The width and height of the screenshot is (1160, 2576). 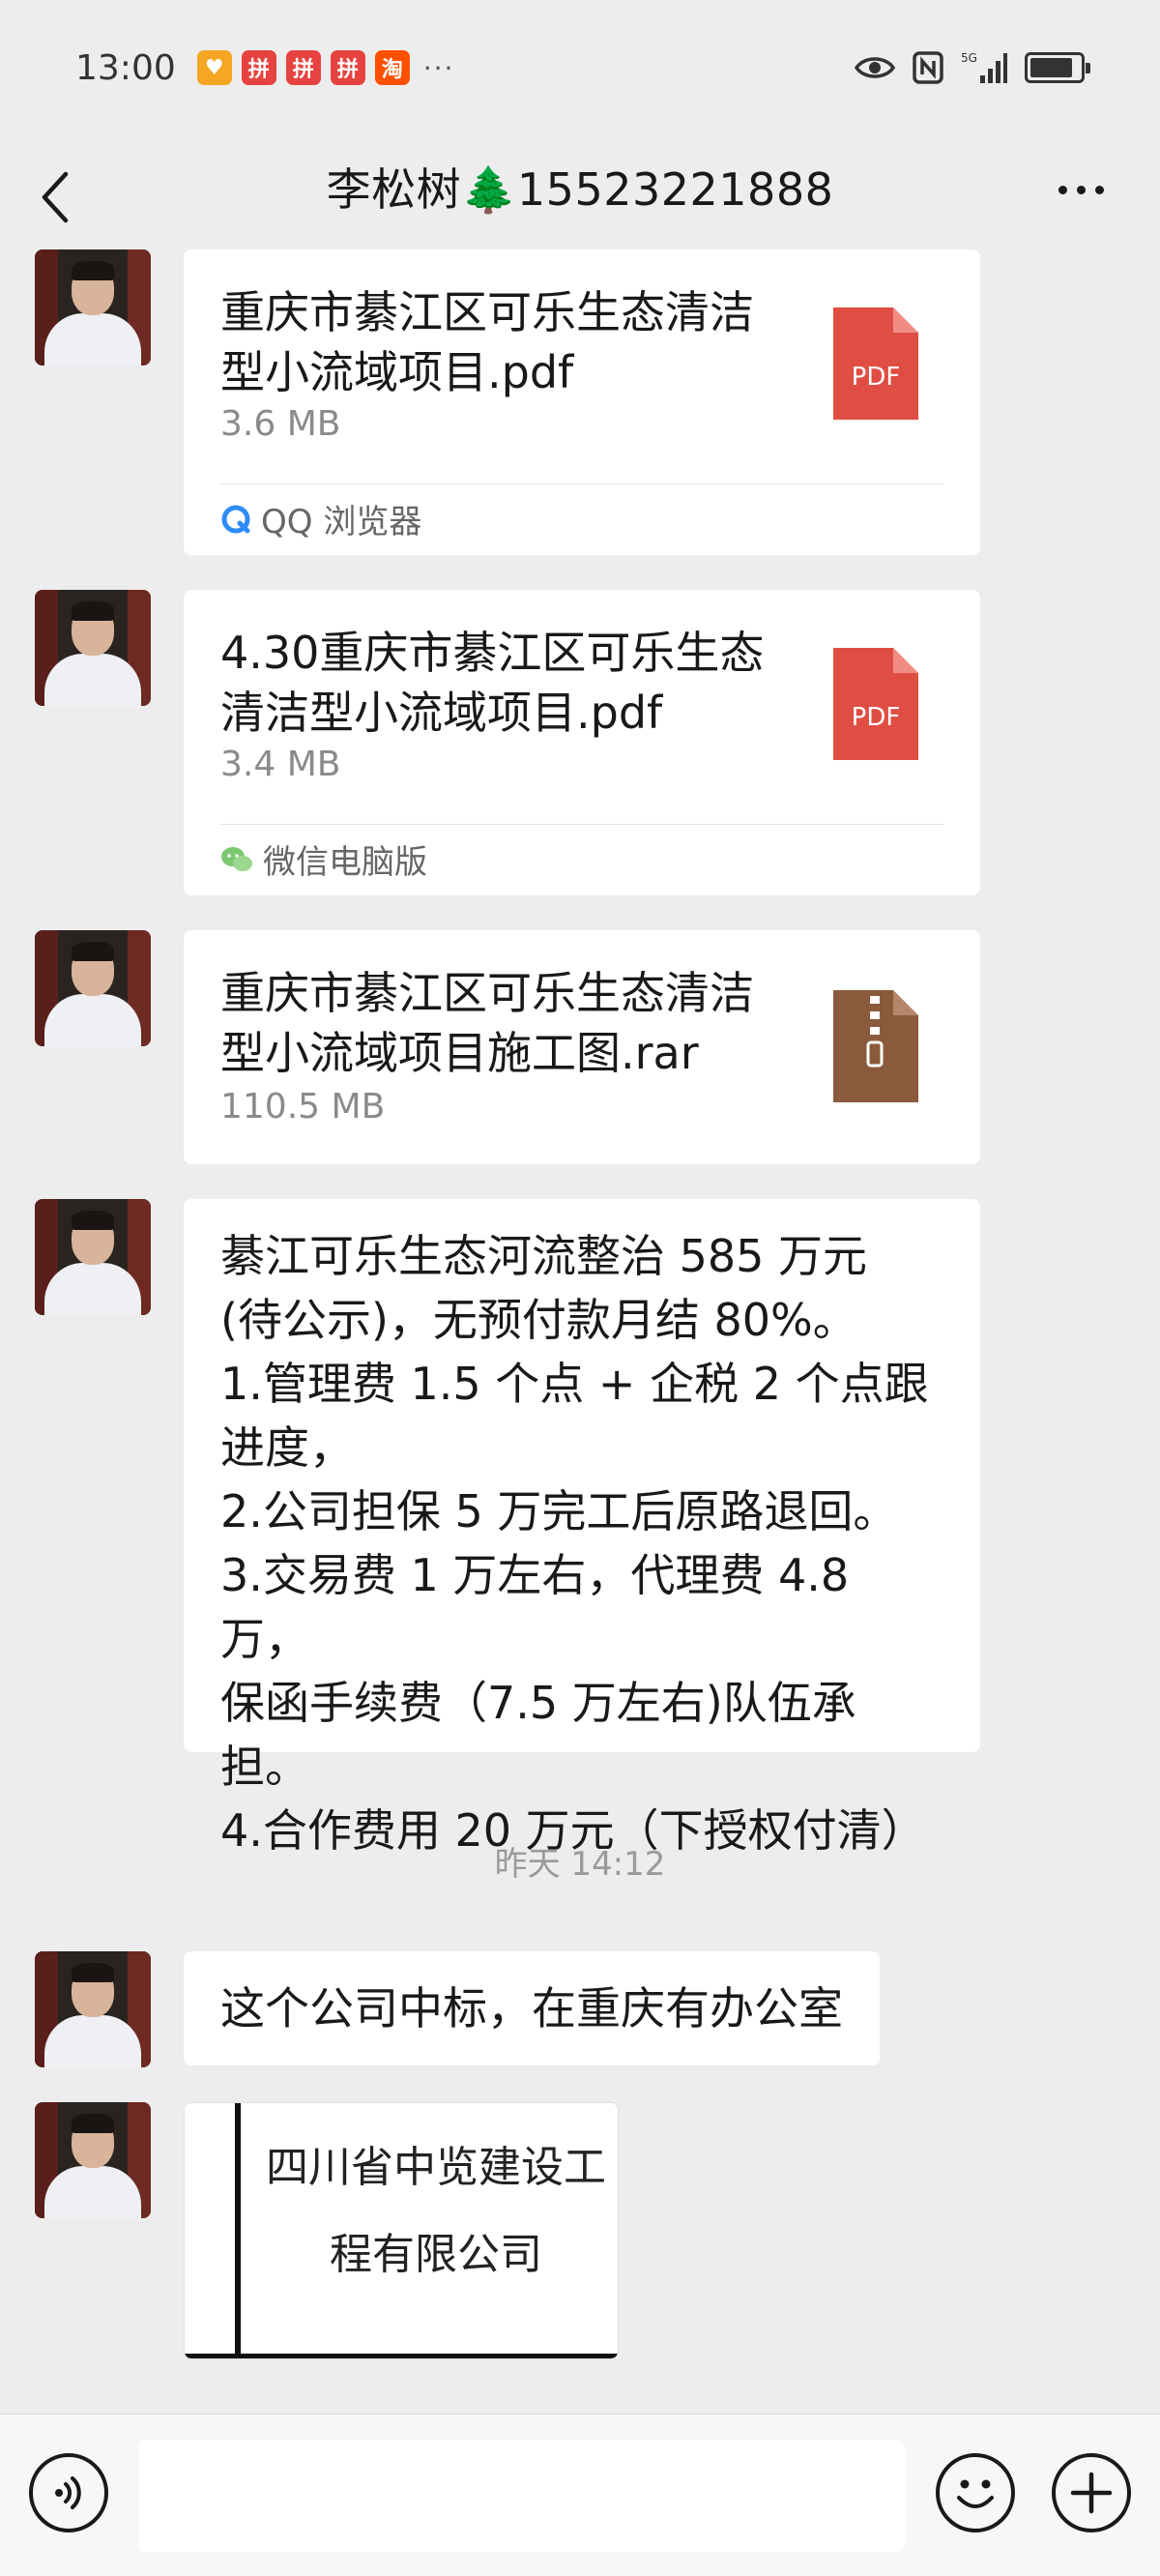 I want to click on svg-text: 5G, so click(x=969, y=58).